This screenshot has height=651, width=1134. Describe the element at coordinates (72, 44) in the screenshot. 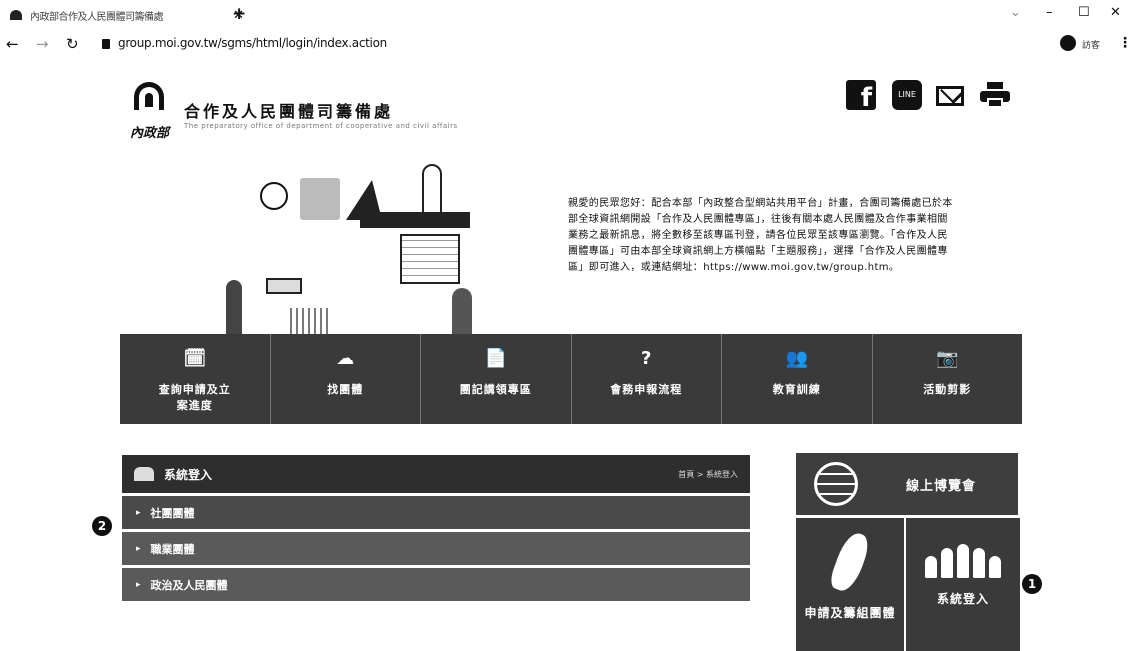

I see `reload-icon: ↻` at that location.